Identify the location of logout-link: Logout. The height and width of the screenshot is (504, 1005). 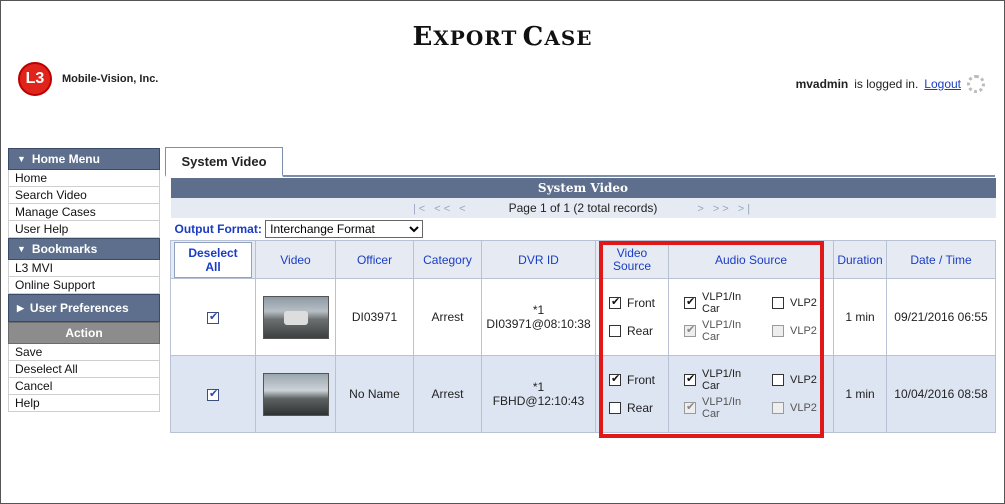
(942, 84).